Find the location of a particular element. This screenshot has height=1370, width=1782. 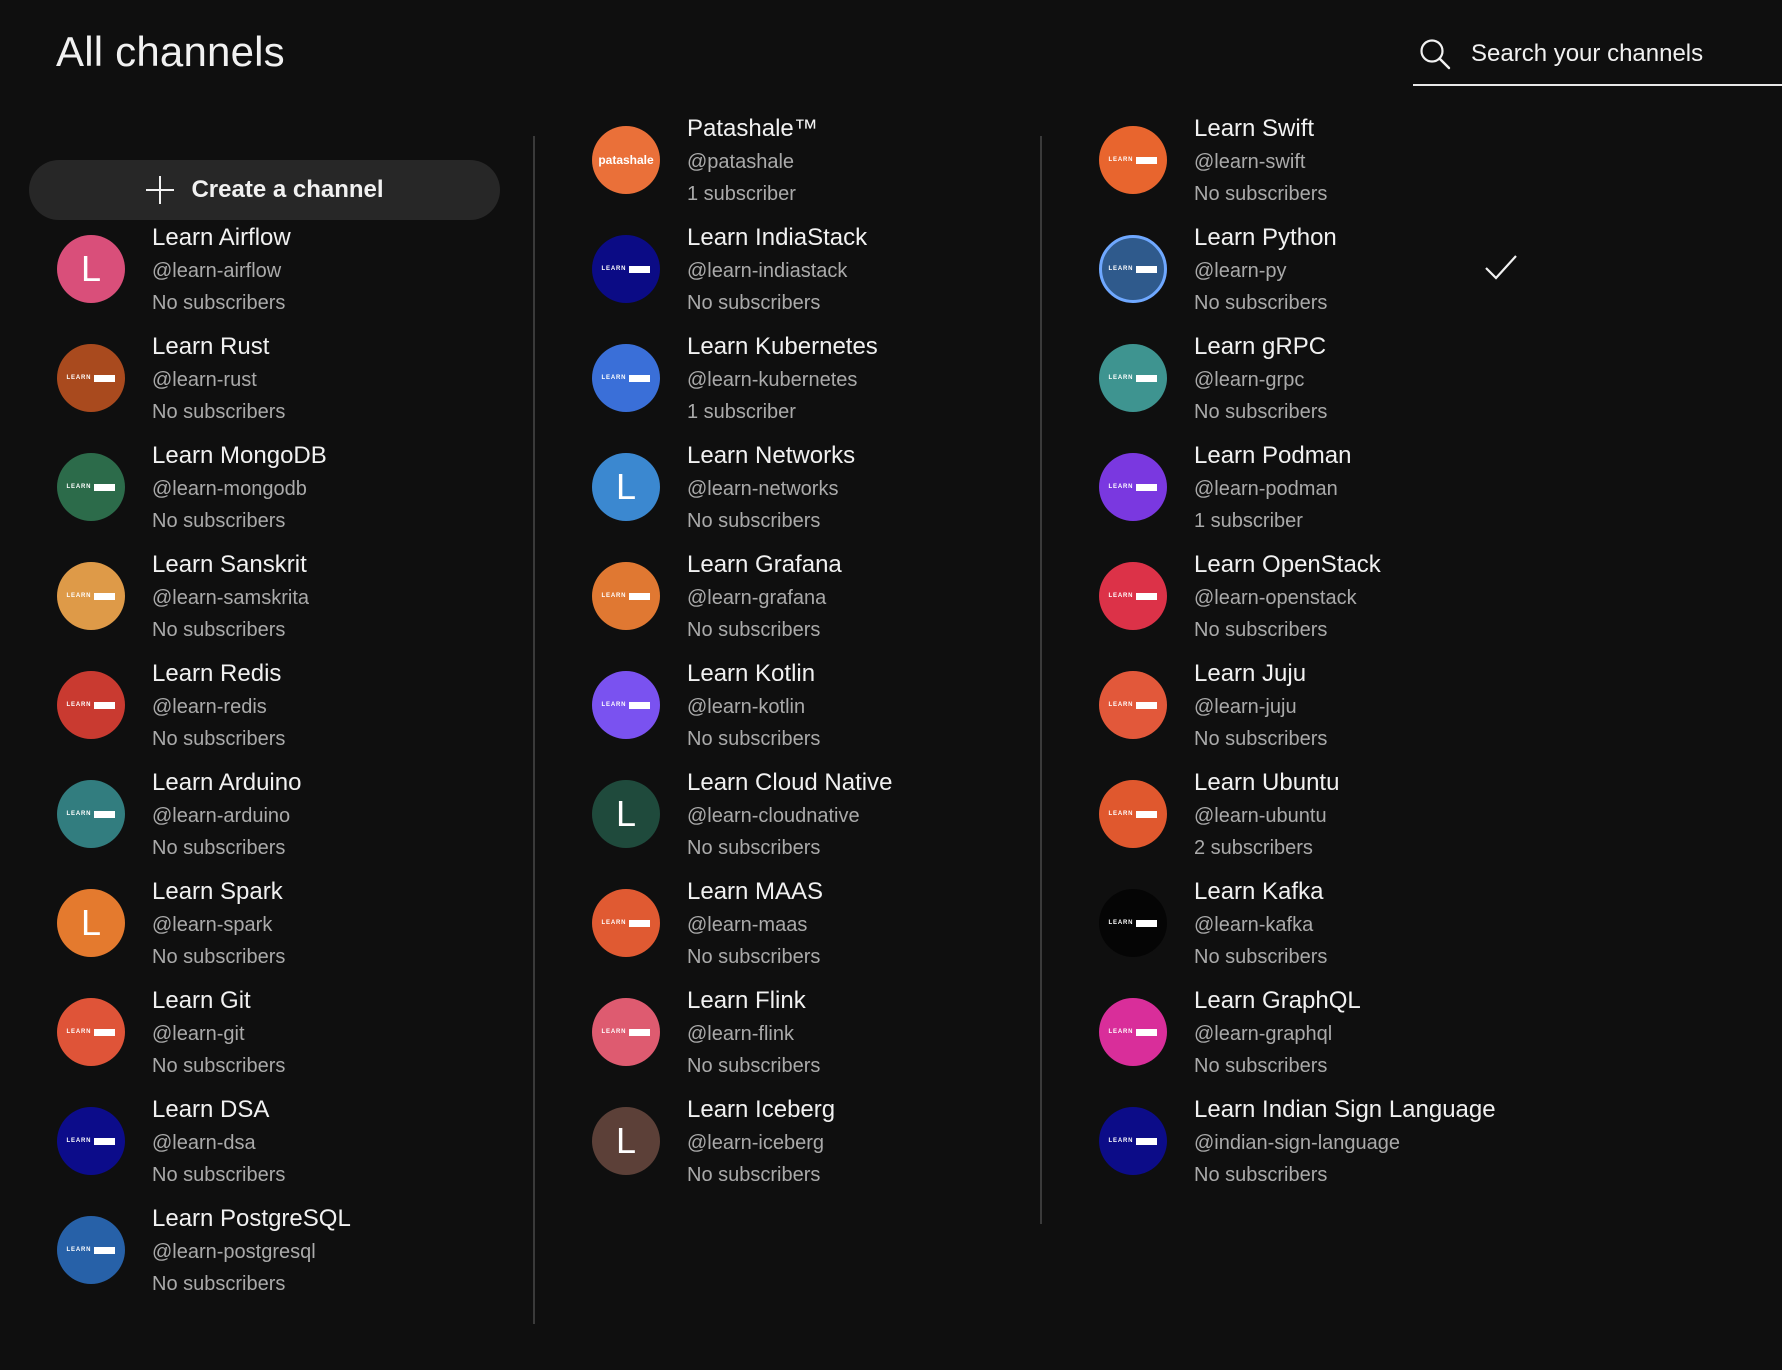

channel-handle: @learn-mongodb is located at coordinates (229, 489).